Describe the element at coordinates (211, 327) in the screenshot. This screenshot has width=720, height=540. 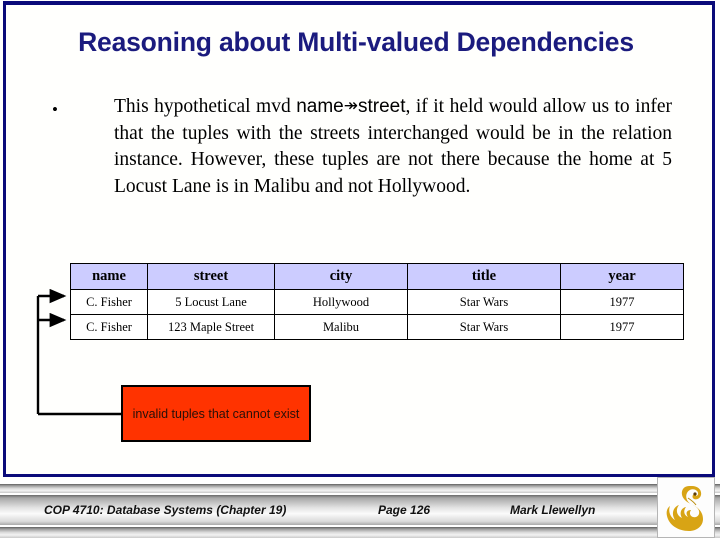
I see `cell-street: 123 Maple Street` at that location.